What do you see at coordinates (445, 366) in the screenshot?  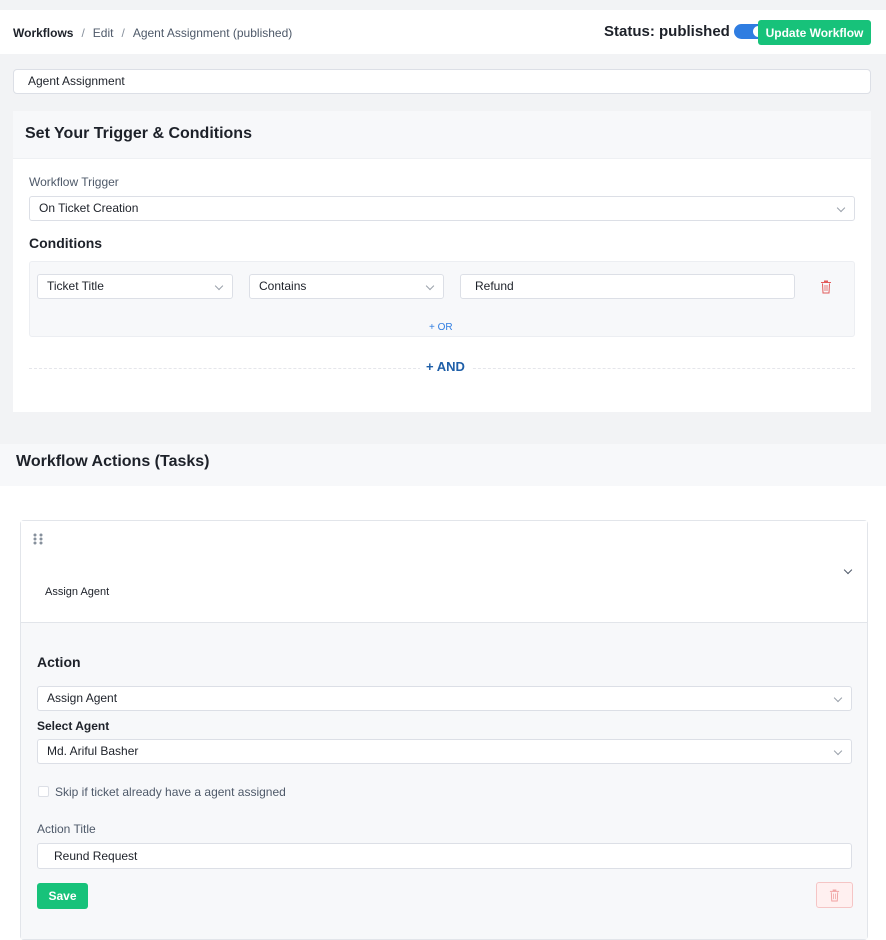 I see `add-and-condition-button: + AND` at bounding box center [445, 366].